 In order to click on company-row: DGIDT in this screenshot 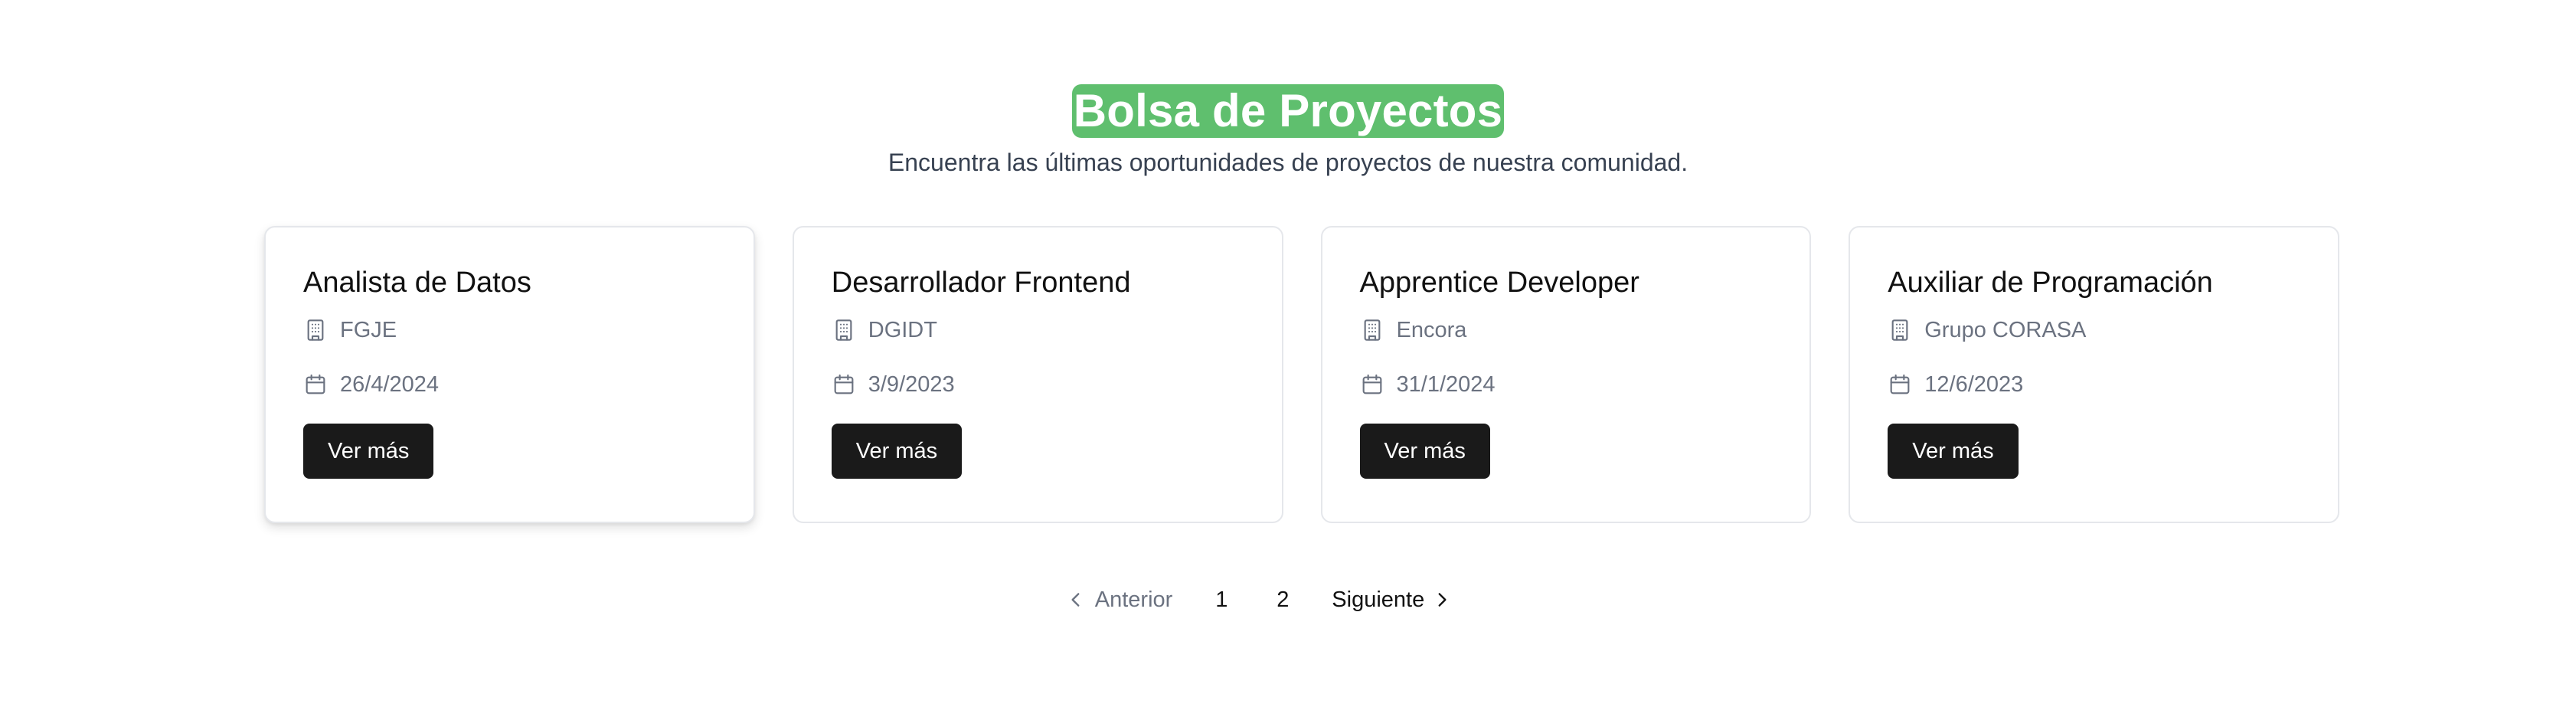, I will do `click(1038, 330)`.